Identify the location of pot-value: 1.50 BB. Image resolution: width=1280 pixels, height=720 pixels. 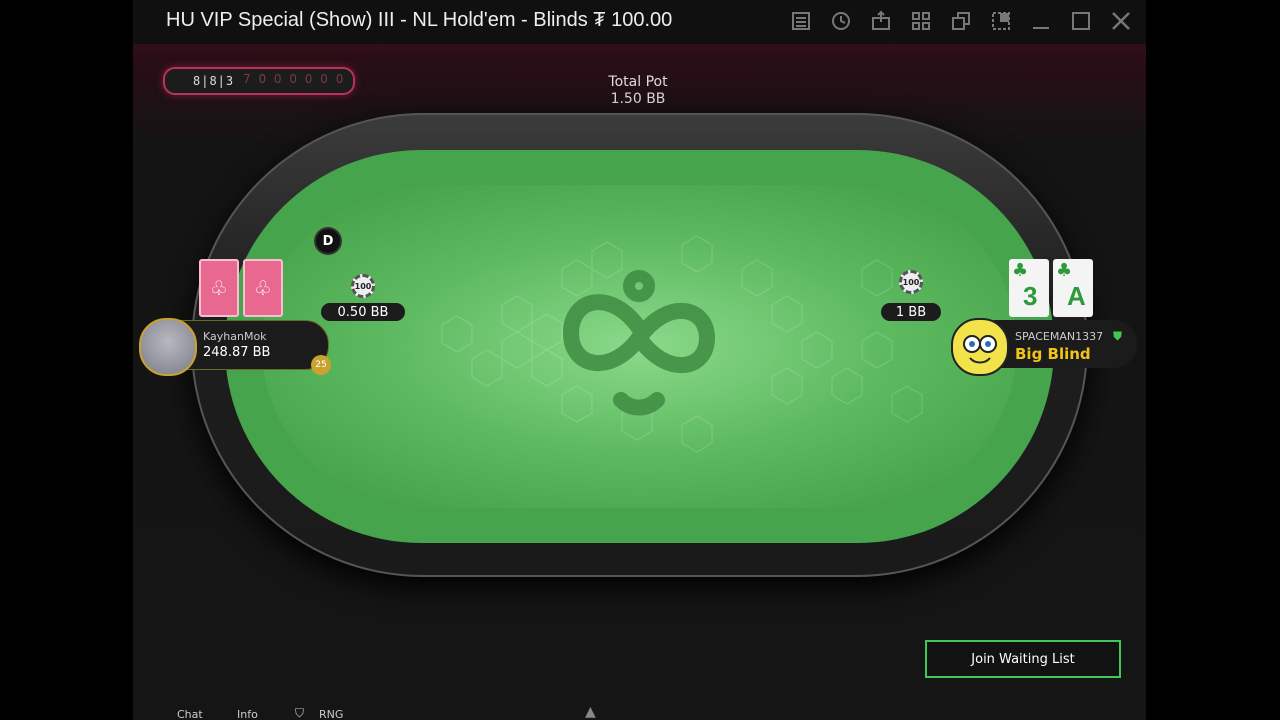
(638, 99).